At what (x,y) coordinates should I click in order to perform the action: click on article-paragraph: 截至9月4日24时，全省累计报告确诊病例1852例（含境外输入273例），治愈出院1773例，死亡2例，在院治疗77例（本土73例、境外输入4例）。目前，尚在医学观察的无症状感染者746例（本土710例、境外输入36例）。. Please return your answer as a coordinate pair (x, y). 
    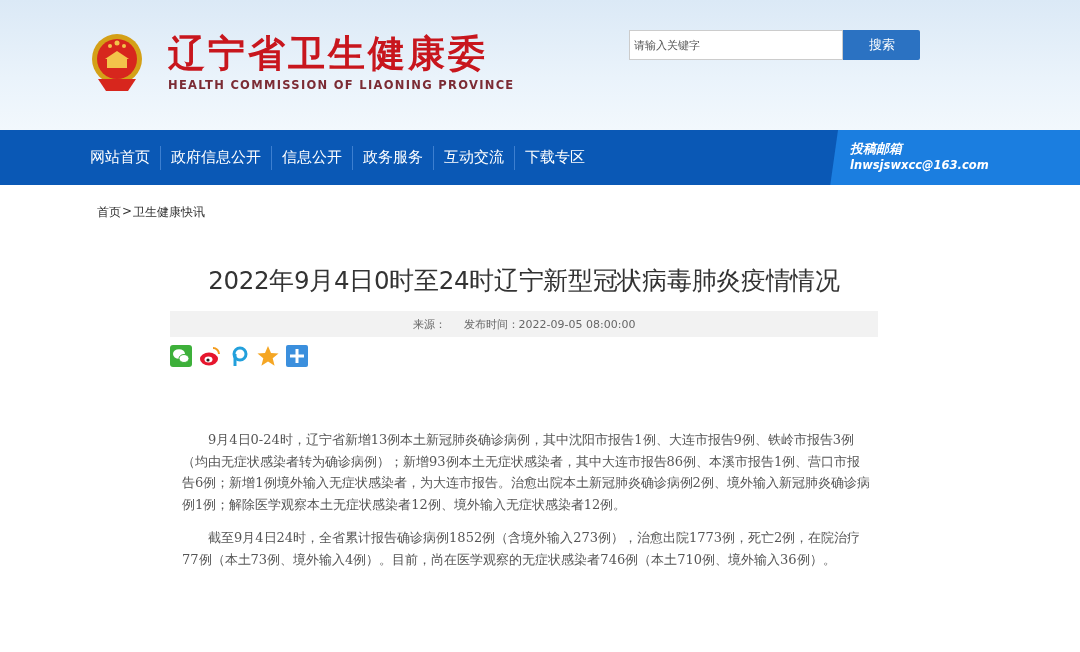
    Looking at the image, I should click on (522, 549).